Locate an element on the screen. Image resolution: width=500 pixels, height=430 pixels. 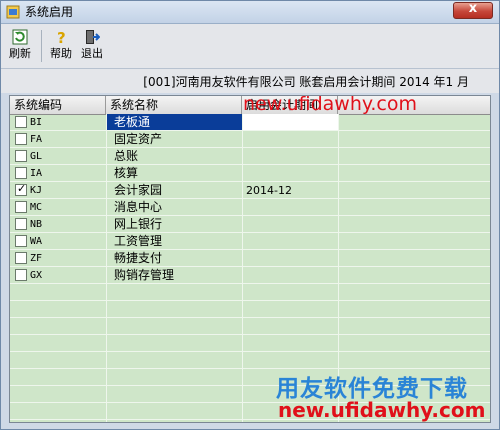
table-row: GL 总账 is located at coordinates (250, 156).